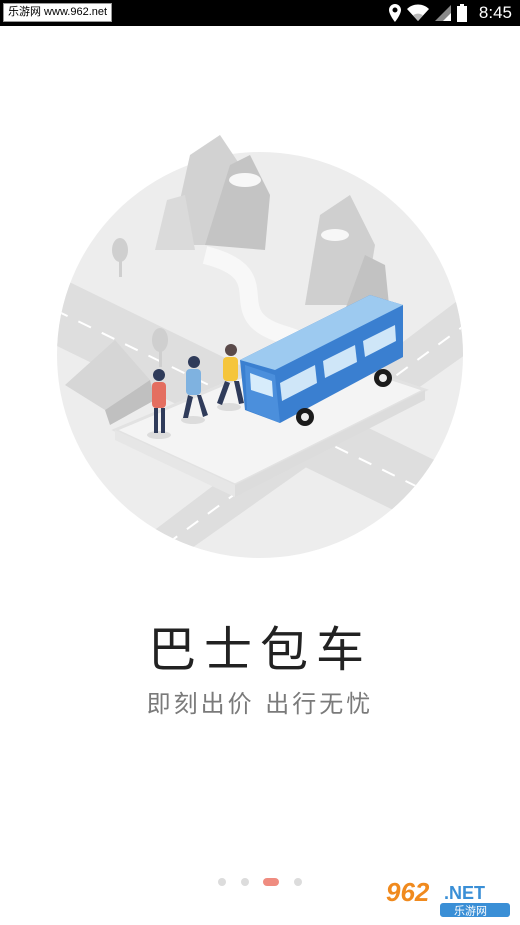 The height and width of the screenshot is (925, 520). What do you see at coordinates (58, 12) in the screenshot?
I see `watermark-label: 乐游网 www.962.net` at bounding box center [58, 12].